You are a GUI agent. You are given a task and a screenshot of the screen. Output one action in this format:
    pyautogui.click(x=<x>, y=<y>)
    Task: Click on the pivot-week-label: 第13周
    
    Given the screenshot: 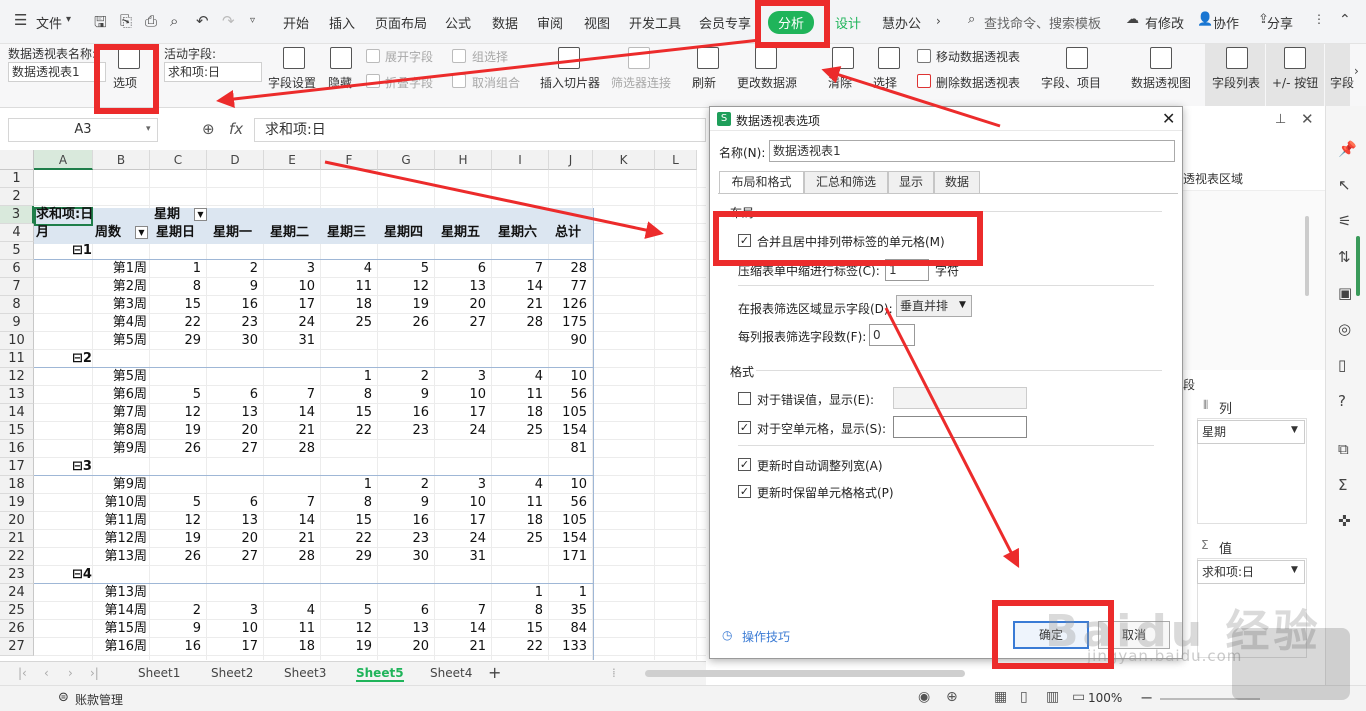 What is the action you would take?
    pyautogui.click(x=110, y=593)
    